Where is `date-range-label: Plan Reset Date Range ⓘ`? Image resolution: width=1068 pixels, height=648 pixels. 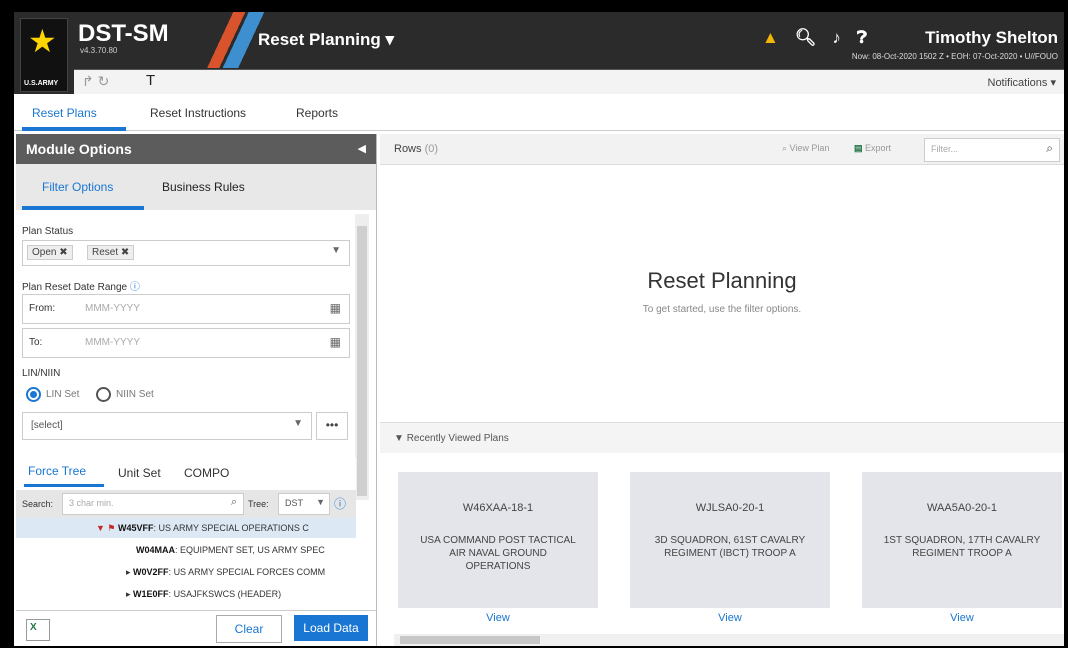
date-range-label: Plan Reset Date Range ⓘ is located at coordinates (81, 287).